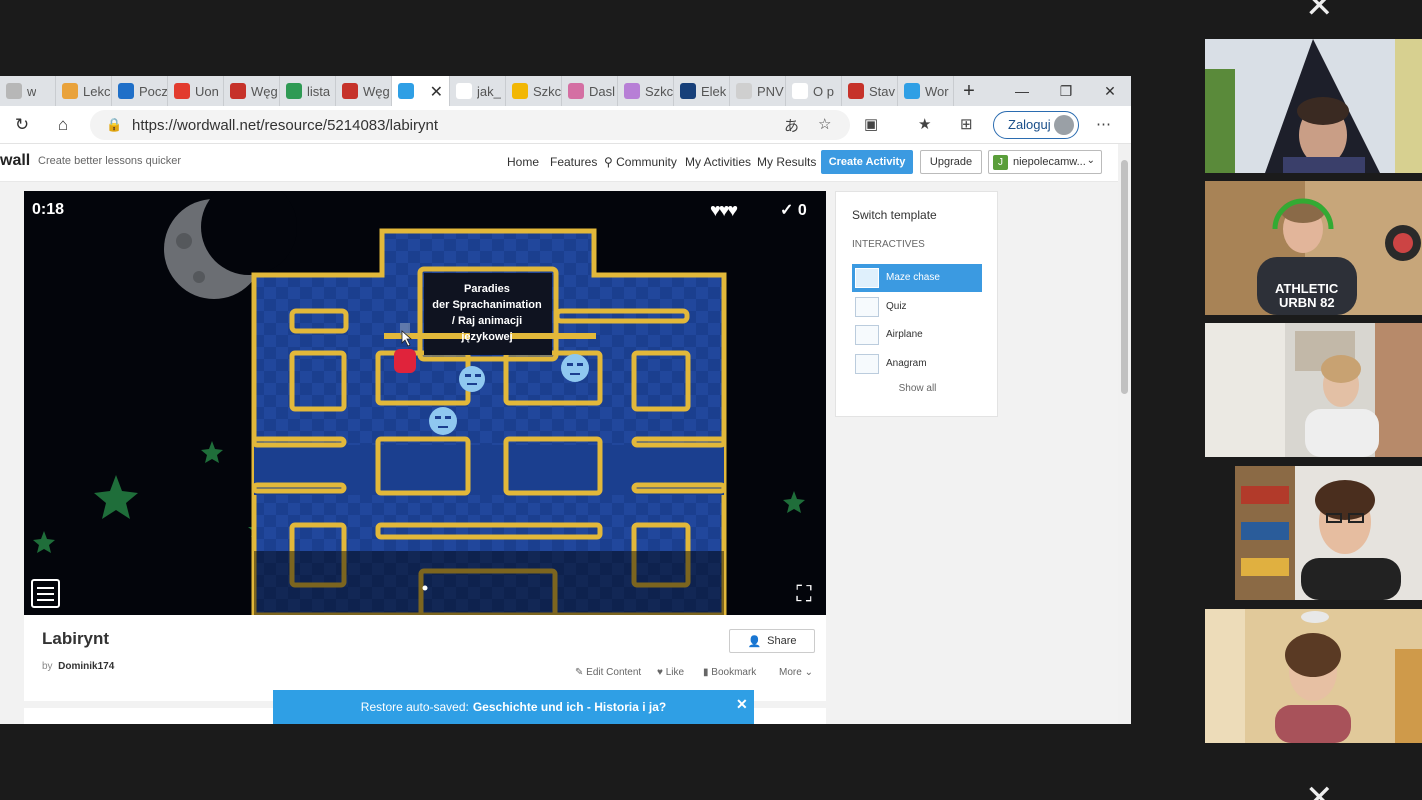  What do you see at coordinates (867, 162) in the screenshot?
I see `create-activity-button: Create Activity` at bounding box center [867, 162].